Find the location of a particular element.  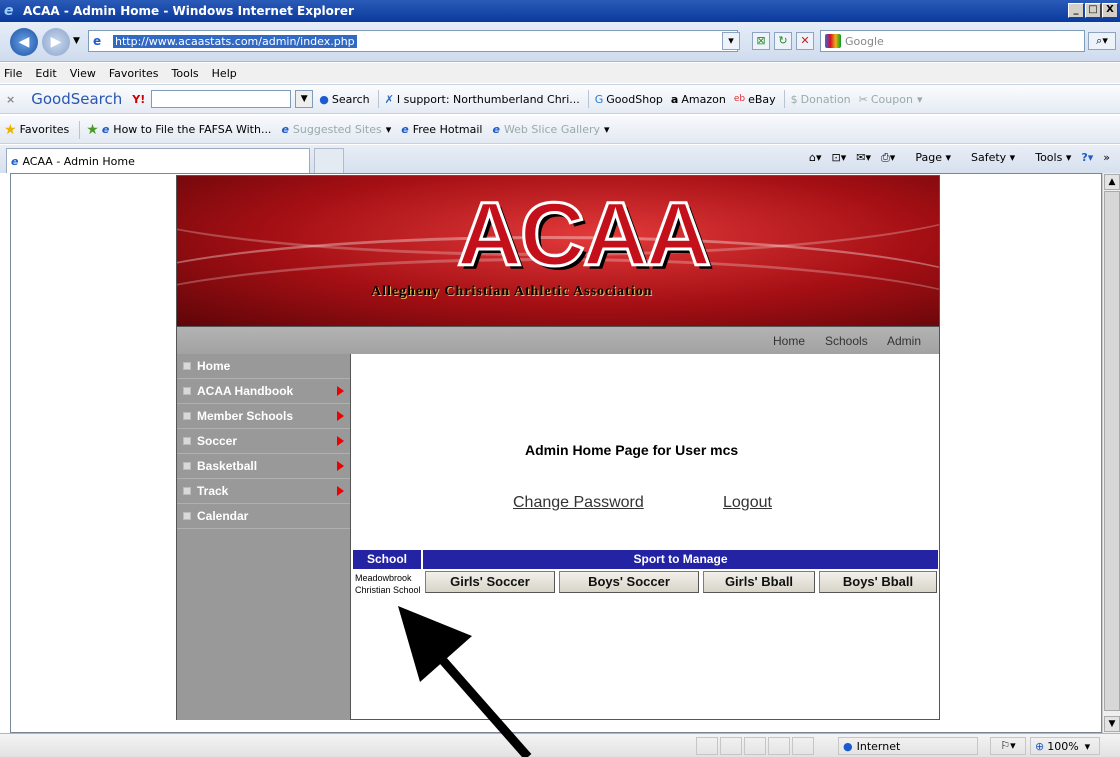

refresh-icon: ↻ is located at coordinates (783, 41).